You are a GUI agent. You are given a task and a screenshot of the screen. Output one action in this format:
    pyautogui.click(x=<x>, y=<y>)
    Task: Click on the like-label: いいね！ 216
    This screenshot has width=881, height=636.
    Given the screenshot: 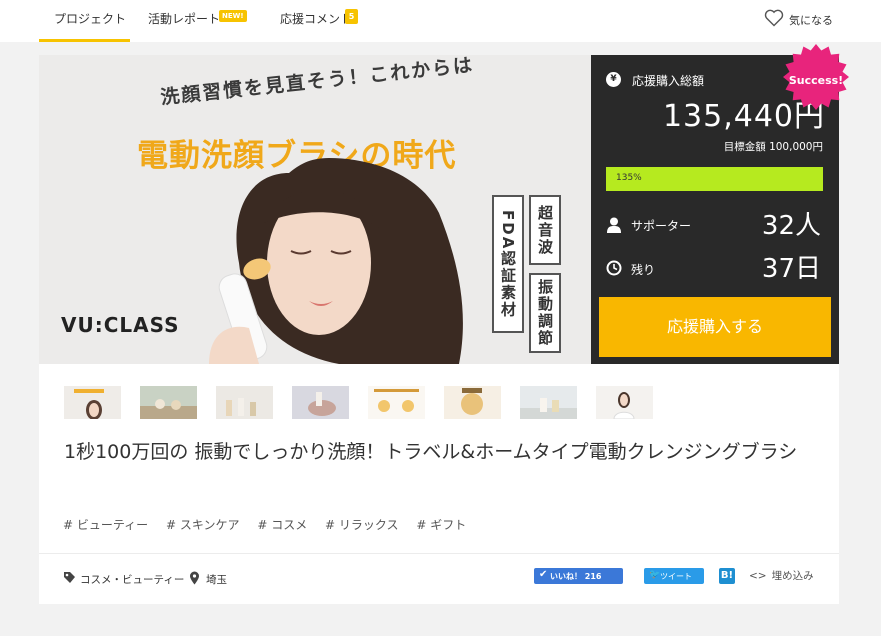 What is the action you would take?
    pyautogui.click(x=576, y=576)
    